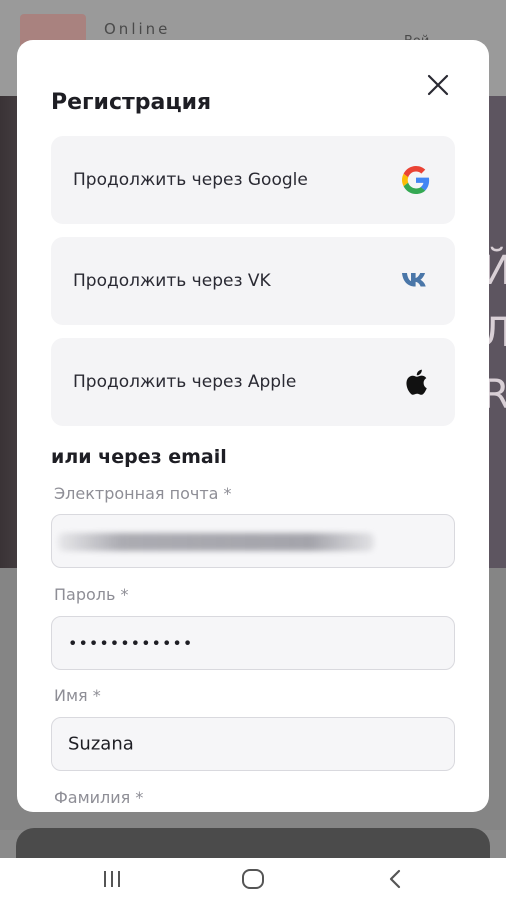 This screenshot has height=900, width=506. I want to click on continue-vk-label: Продолжить через VK, so click(172, 281).